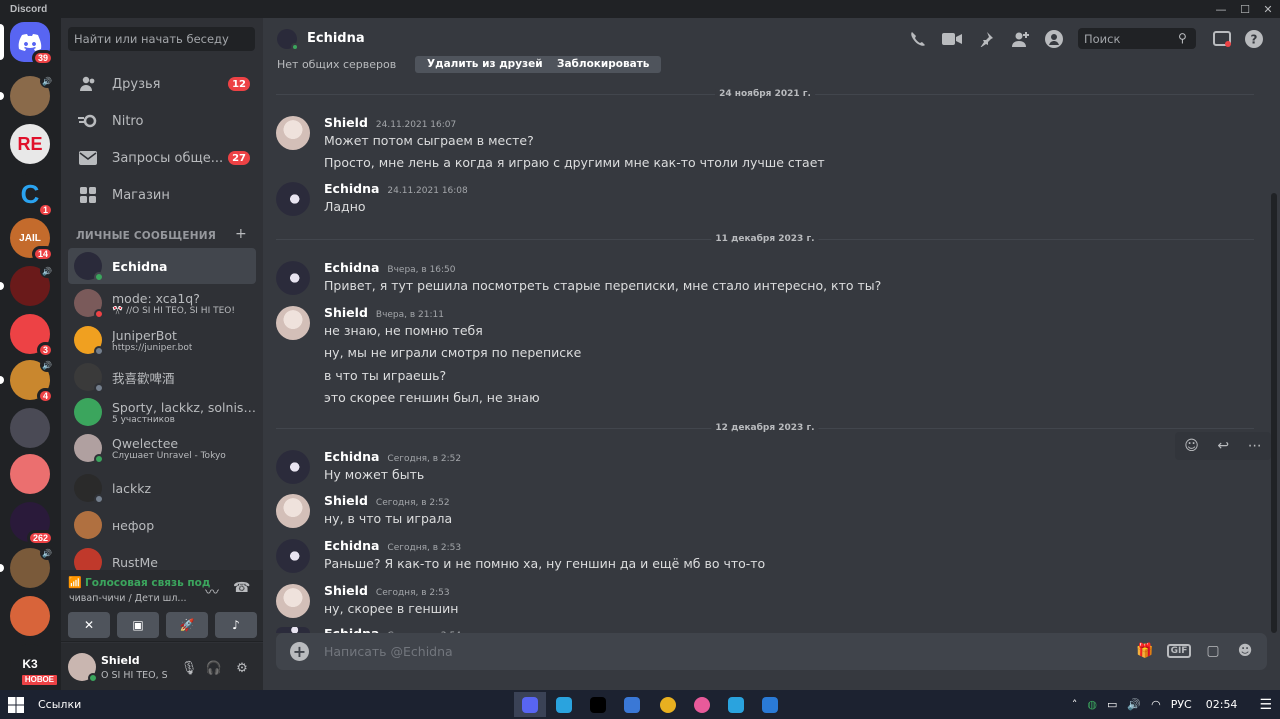  Describe the element at coordinates (1265, 705) in the screenshot. I see `notifications-icon: ☰` at that location.